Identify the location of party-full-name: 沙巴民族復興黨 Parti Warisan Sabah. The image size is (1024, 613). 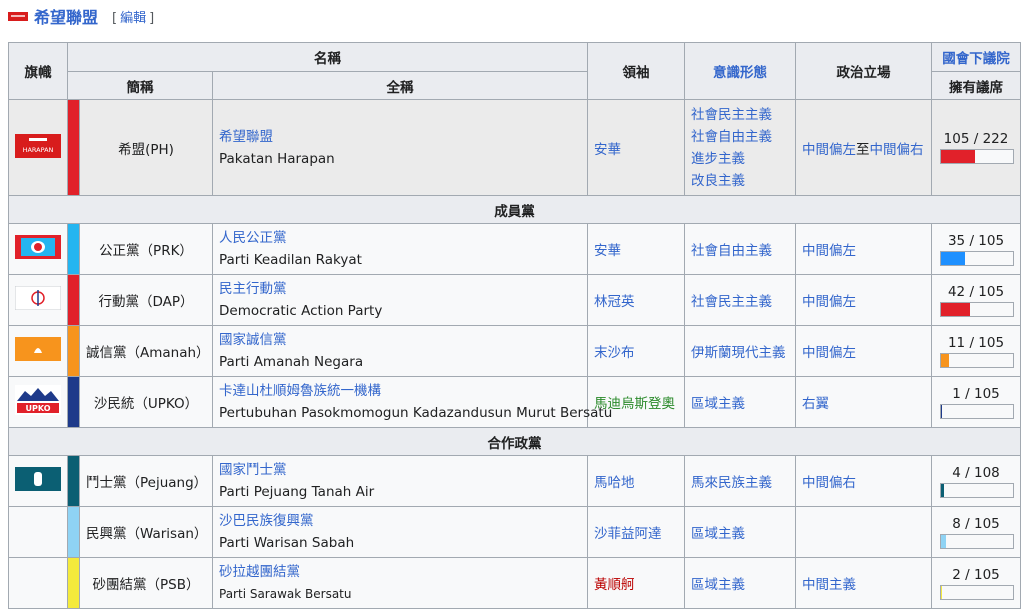
(400, 532).